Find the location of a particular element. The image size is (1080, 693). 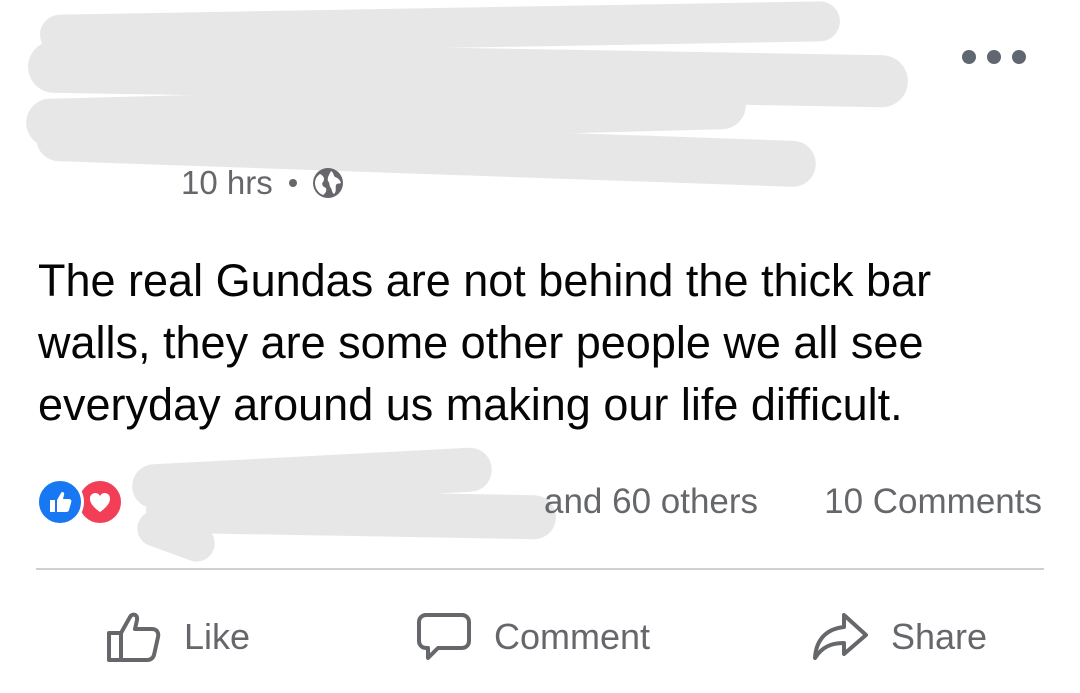

share-button: Share is located at coordinates (899, 637).